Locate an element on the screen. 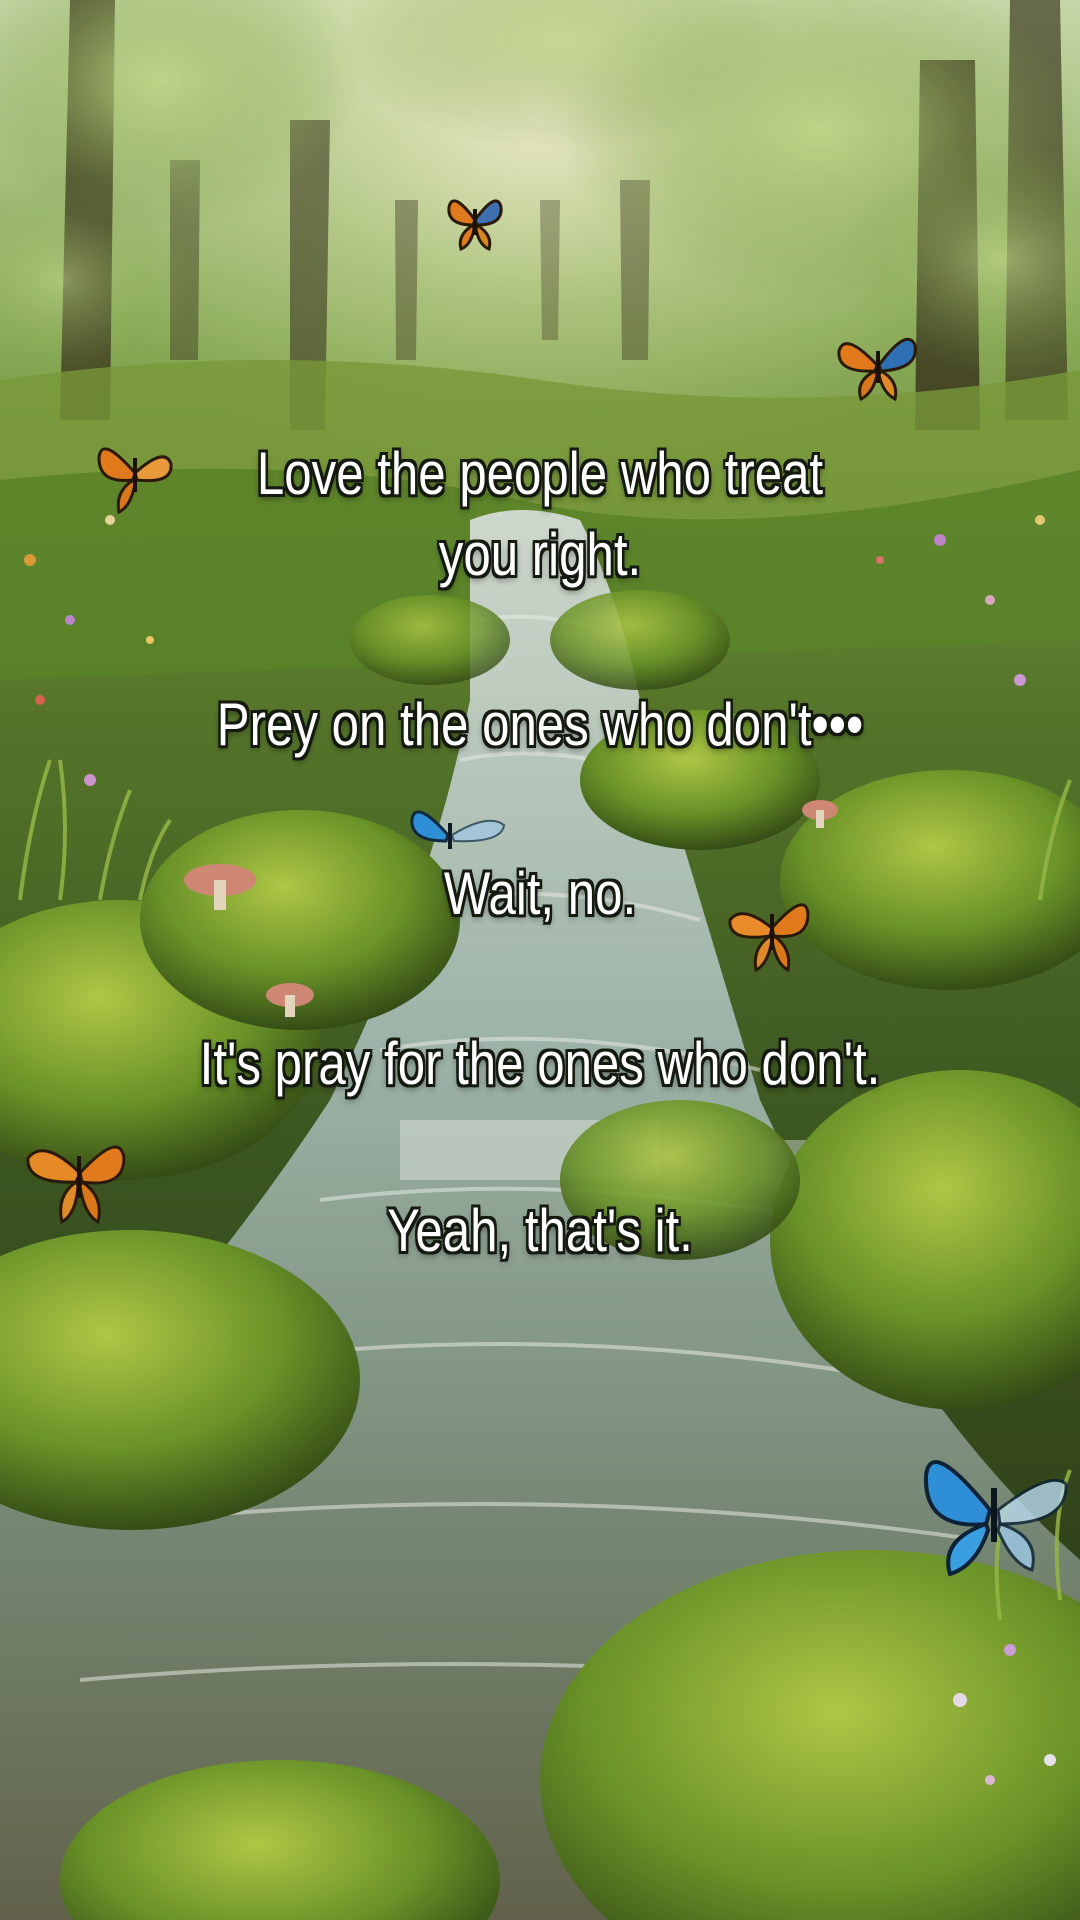  quote-line-5: It's pray for the ones who don't. is located at coordinates (540, 1063).